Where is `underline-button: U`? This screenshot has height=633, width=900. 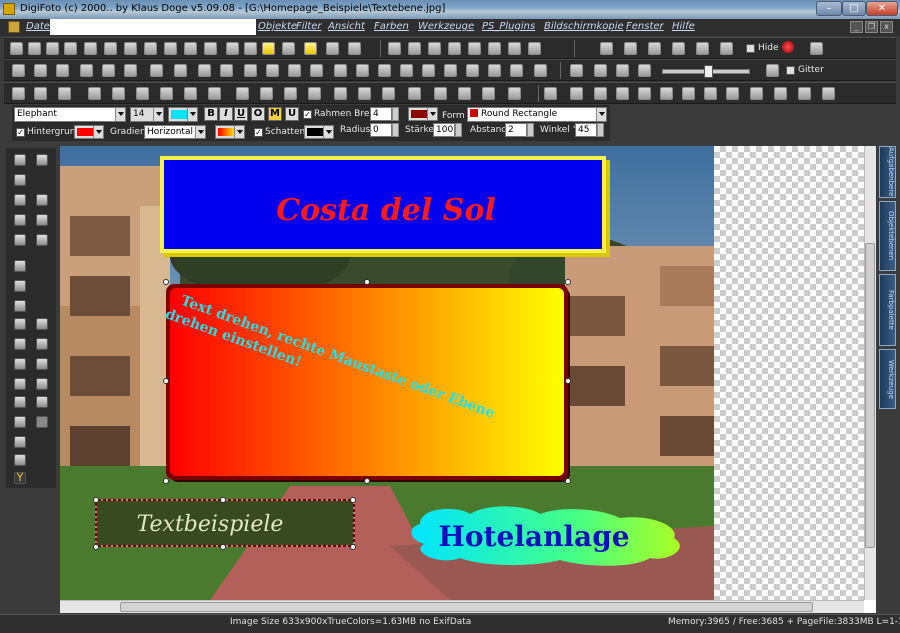 underline-button: U is located at coordinates (241, 114).